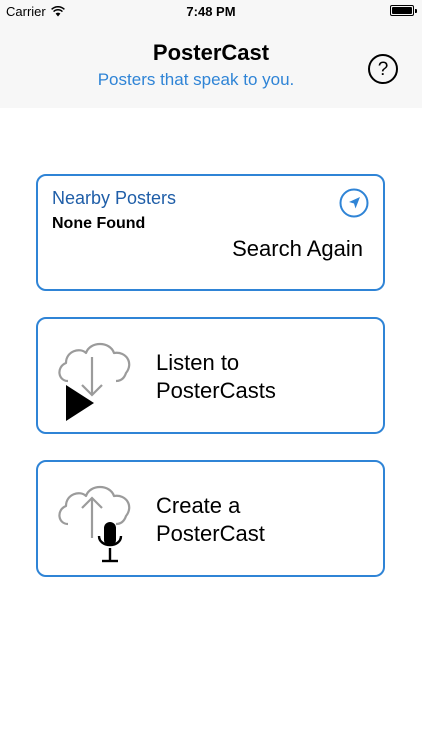 The width and height of the screenshot is (422, 750). What do you see at coordinates (114, 198) in the screenshot?
I see `nearby-posters-title: Nearby Posters` at bounding box center [114, 198].